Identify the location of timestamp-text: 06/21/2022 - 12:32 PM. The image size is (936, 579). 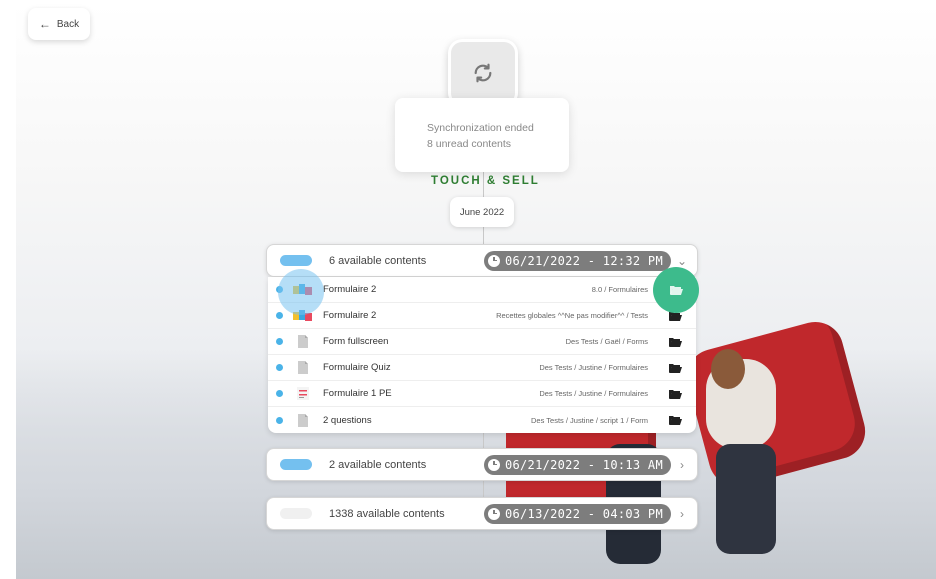
(583, 260).